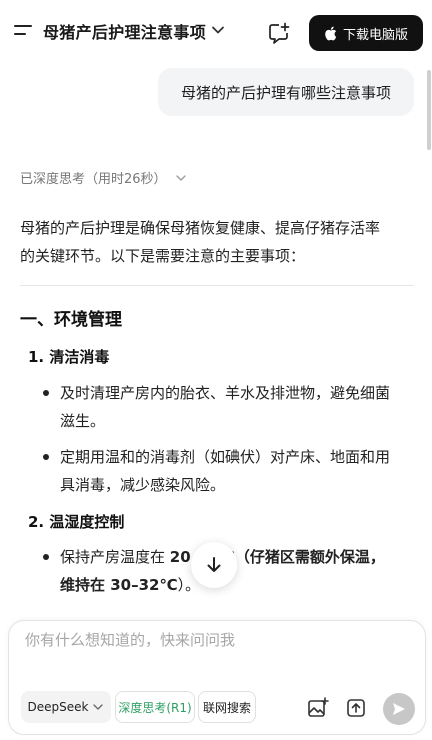 The width and height of the screenshot is (432, 740). What do you see at coordinates (69, 357) in the screenshot?
I see `list-item-title: 1. 清洁消毒` at bounding box center [69, 357].